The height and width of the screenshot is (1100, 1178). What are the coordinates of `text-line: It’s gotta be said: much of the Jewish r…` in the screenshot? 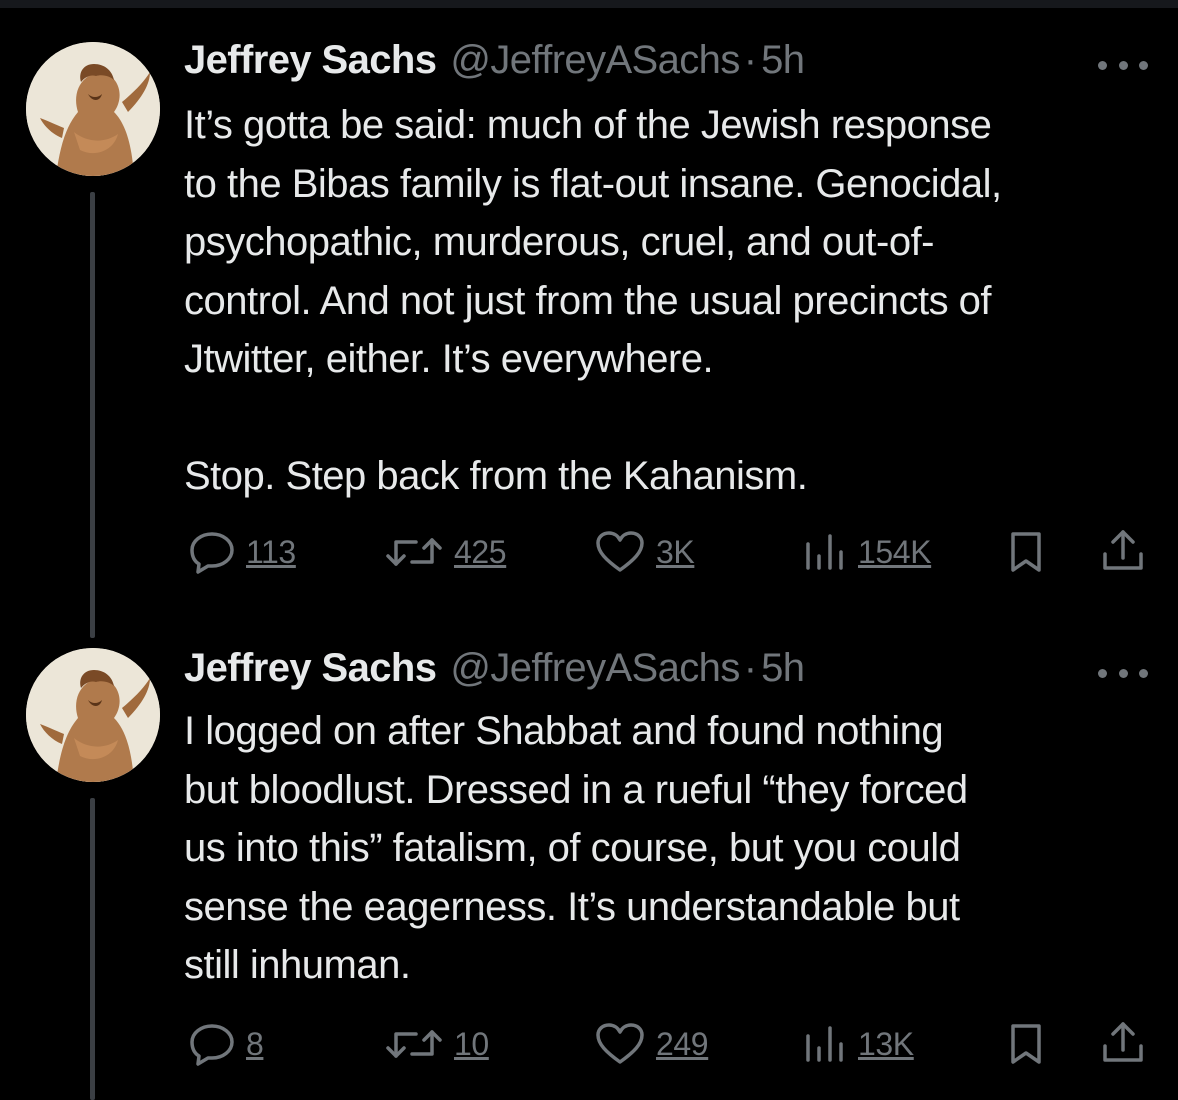 It's located at (588, 125).